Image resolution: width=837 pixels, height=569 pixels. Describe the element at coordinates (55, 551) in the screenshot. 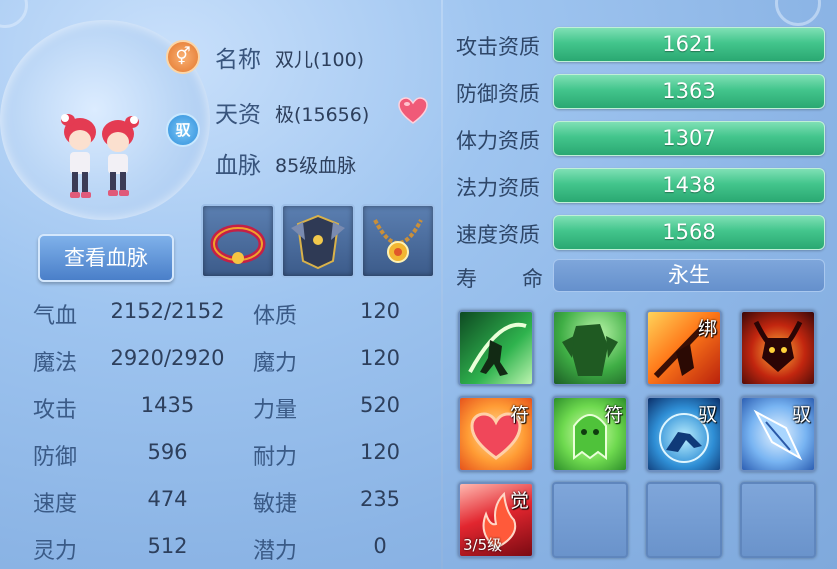

I see `stat-label: 灵力` at that location.